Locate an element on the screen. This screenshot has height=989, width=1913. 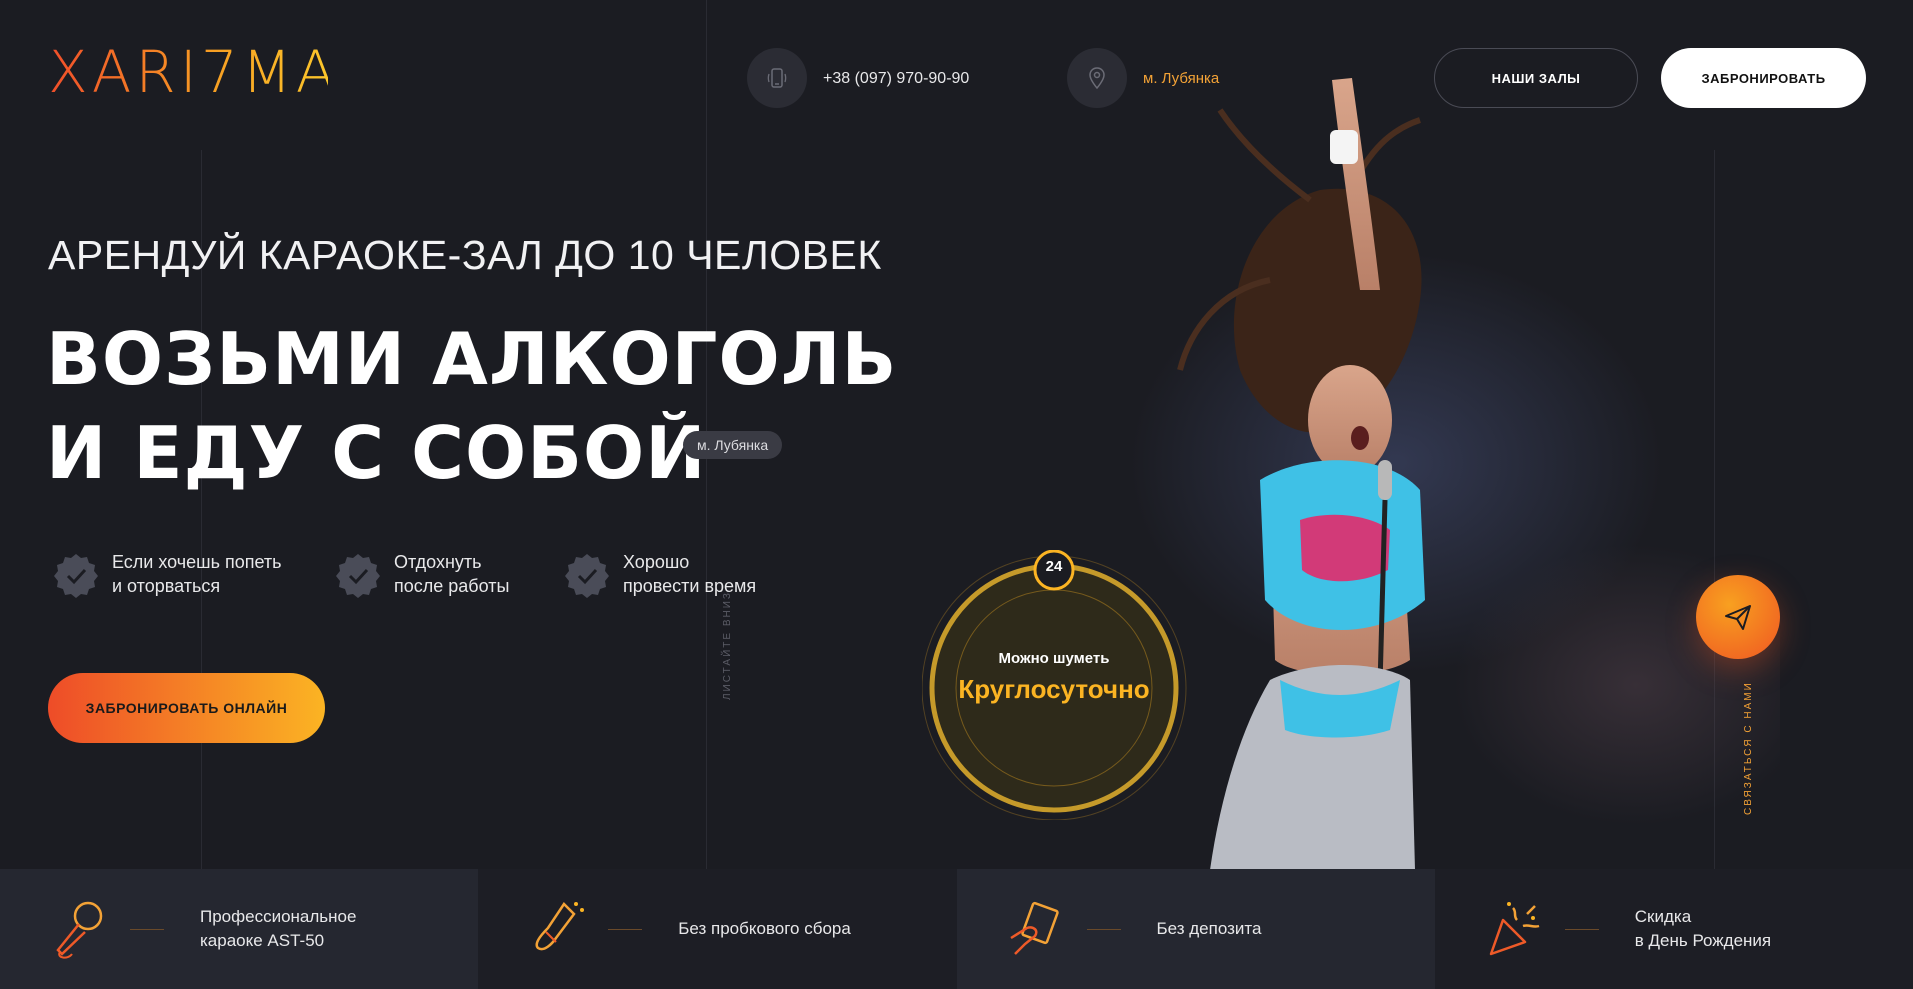
scroll-hint: ЛИСТАЙТЕ ВНИЗ is located at coordinates (727, 645).